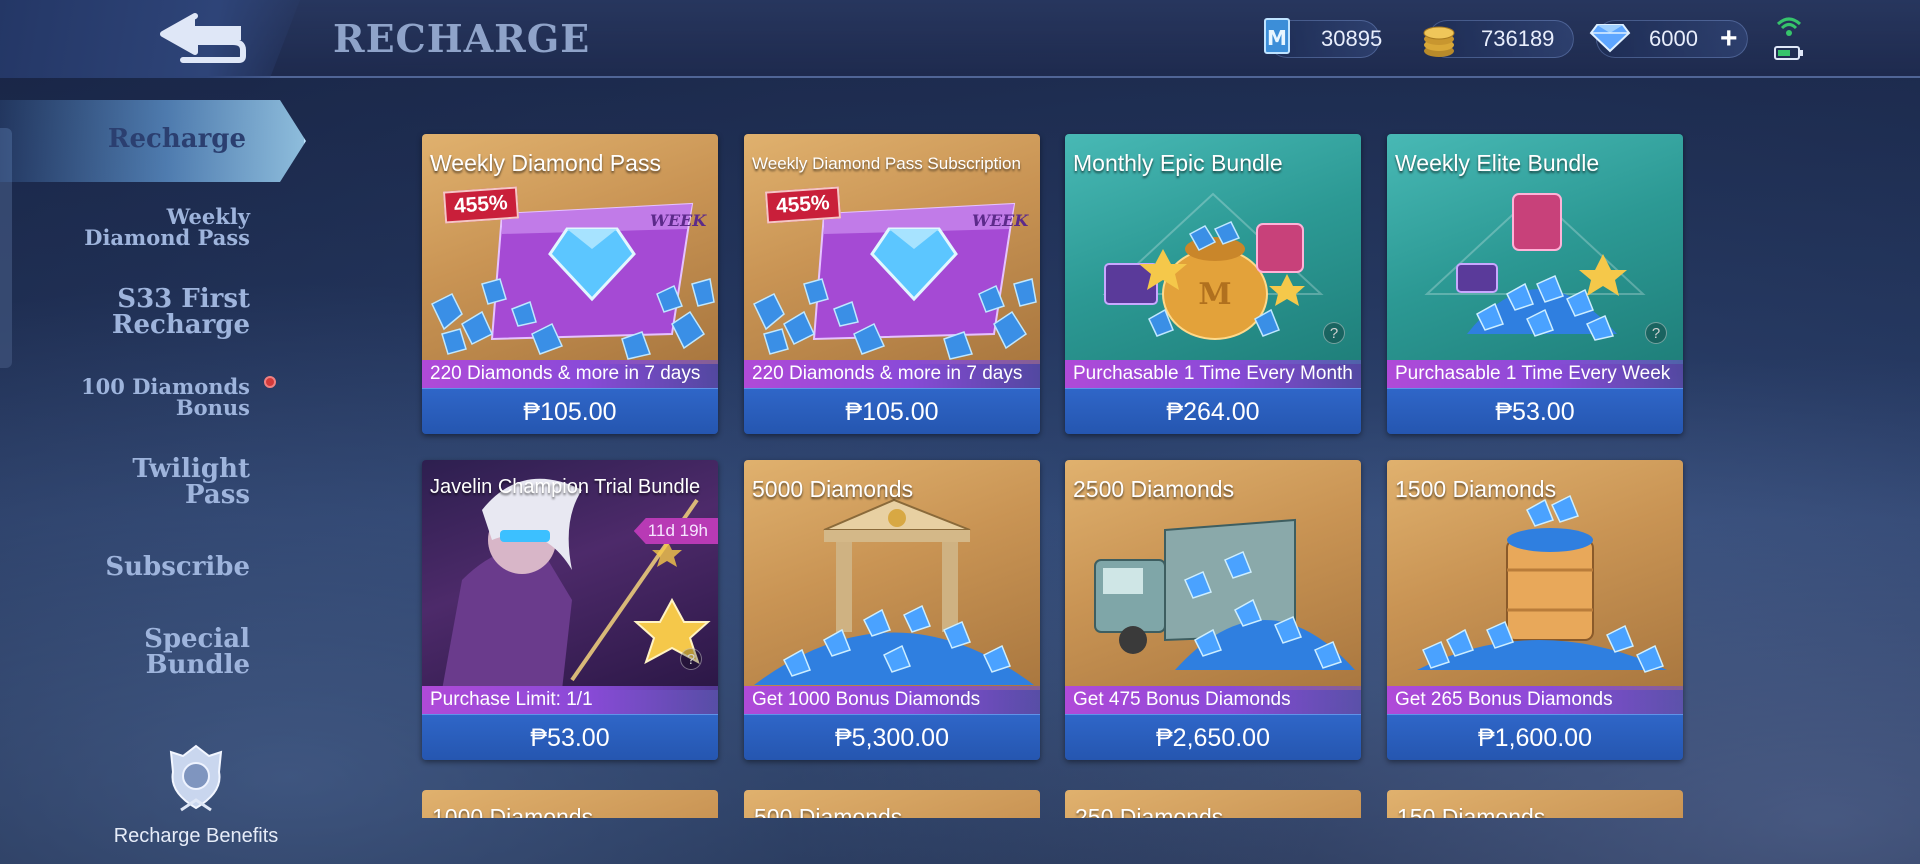  What do you see at coordinates (1535, 249) in the screenshot?
I see `card-art: Weekly Elite Bundle ?` at bounding box center [1535, 249].